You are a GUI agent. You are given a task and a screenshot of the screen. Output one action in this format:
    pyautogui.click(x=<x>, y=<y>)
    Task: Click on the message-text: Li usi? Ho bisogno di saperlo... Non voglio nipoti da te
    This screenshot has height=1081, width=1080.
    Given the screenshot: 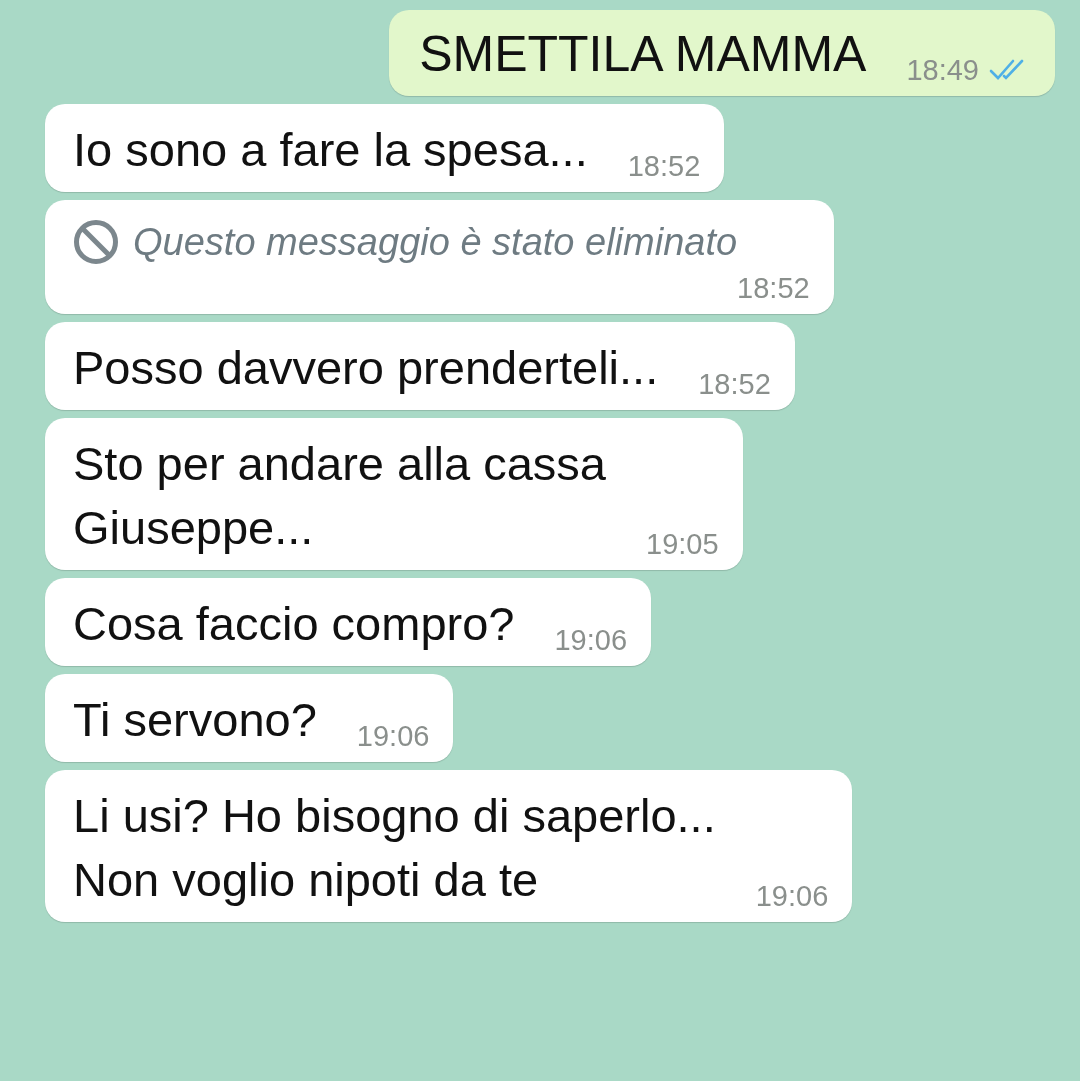 What is the action you would take?
    pyautogui.click(x=394, y=848)
    